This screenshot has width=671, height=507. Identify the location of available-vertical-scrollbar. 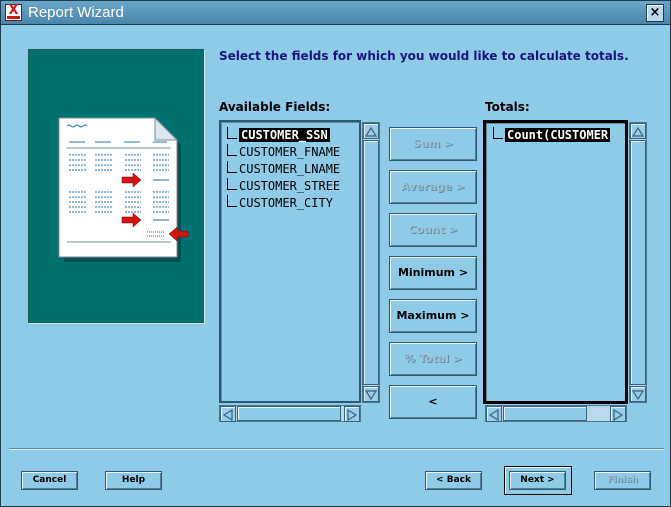
(371, 262).